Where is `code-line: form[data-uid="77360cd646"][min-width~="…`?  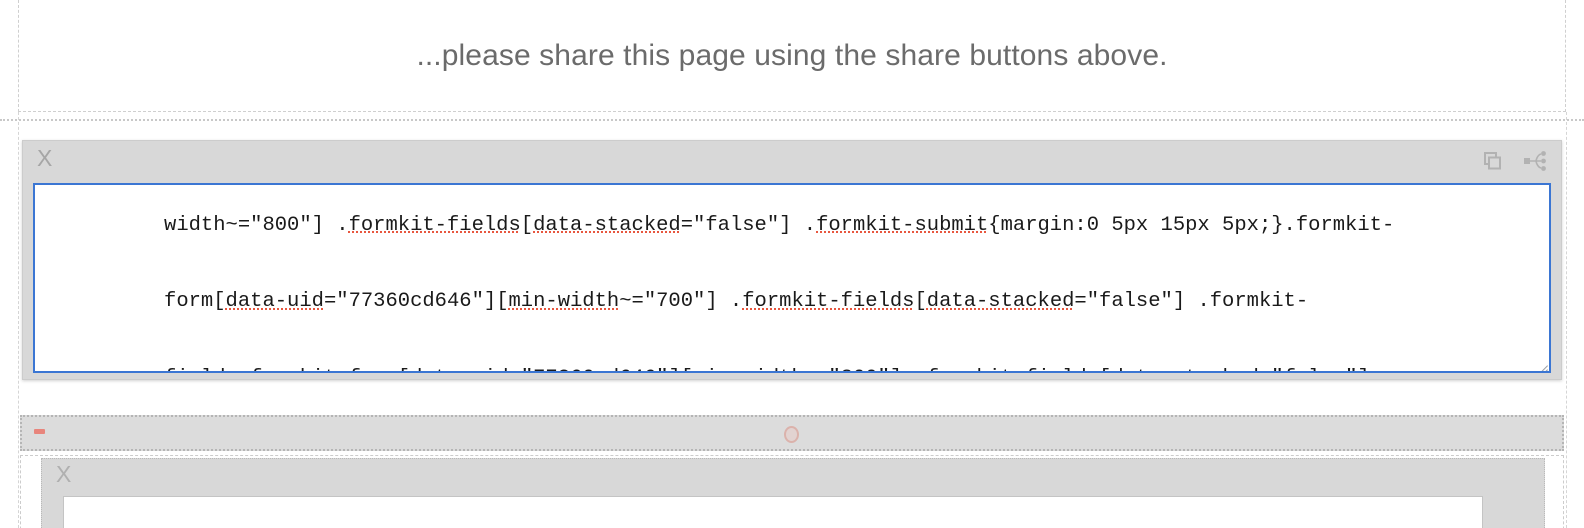 code-line: form[data-uid="77360cd646"][min-width~="… is located at coordinates (736, 302).